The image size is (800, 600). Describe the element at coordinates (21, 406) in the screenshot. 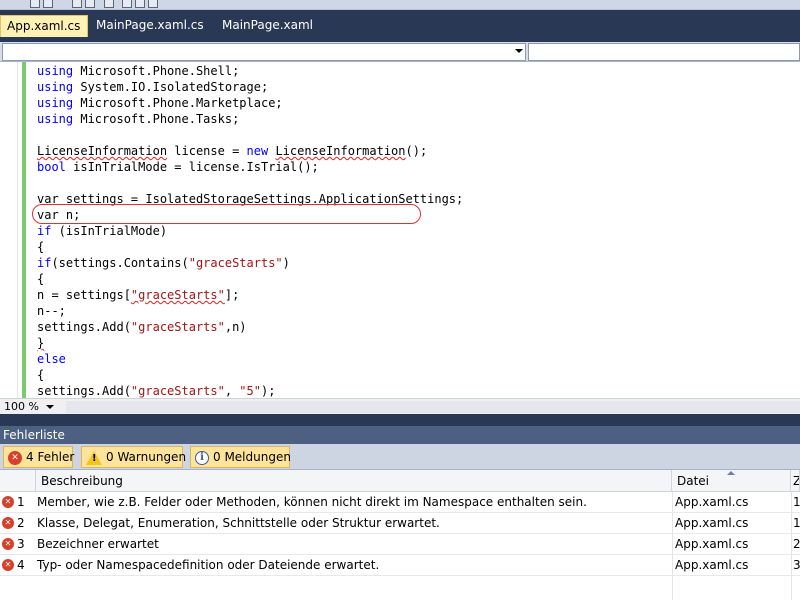

I see `zoom-level: 100 %` at that location.